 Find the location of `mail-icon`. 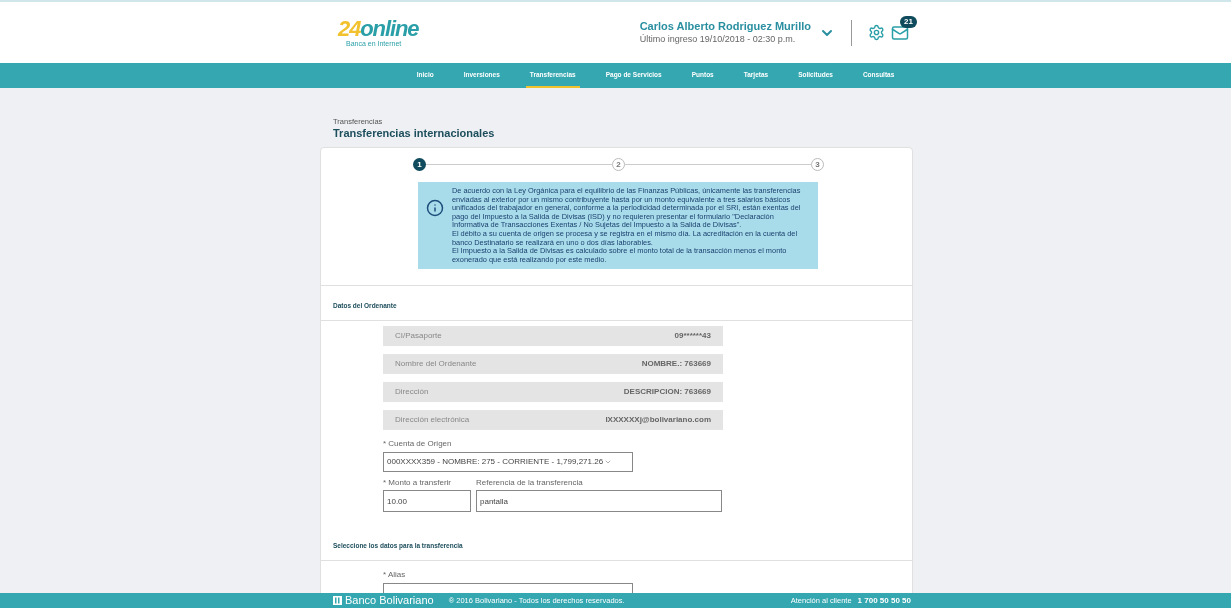

mail-icon is located at coordinates (900, 32).